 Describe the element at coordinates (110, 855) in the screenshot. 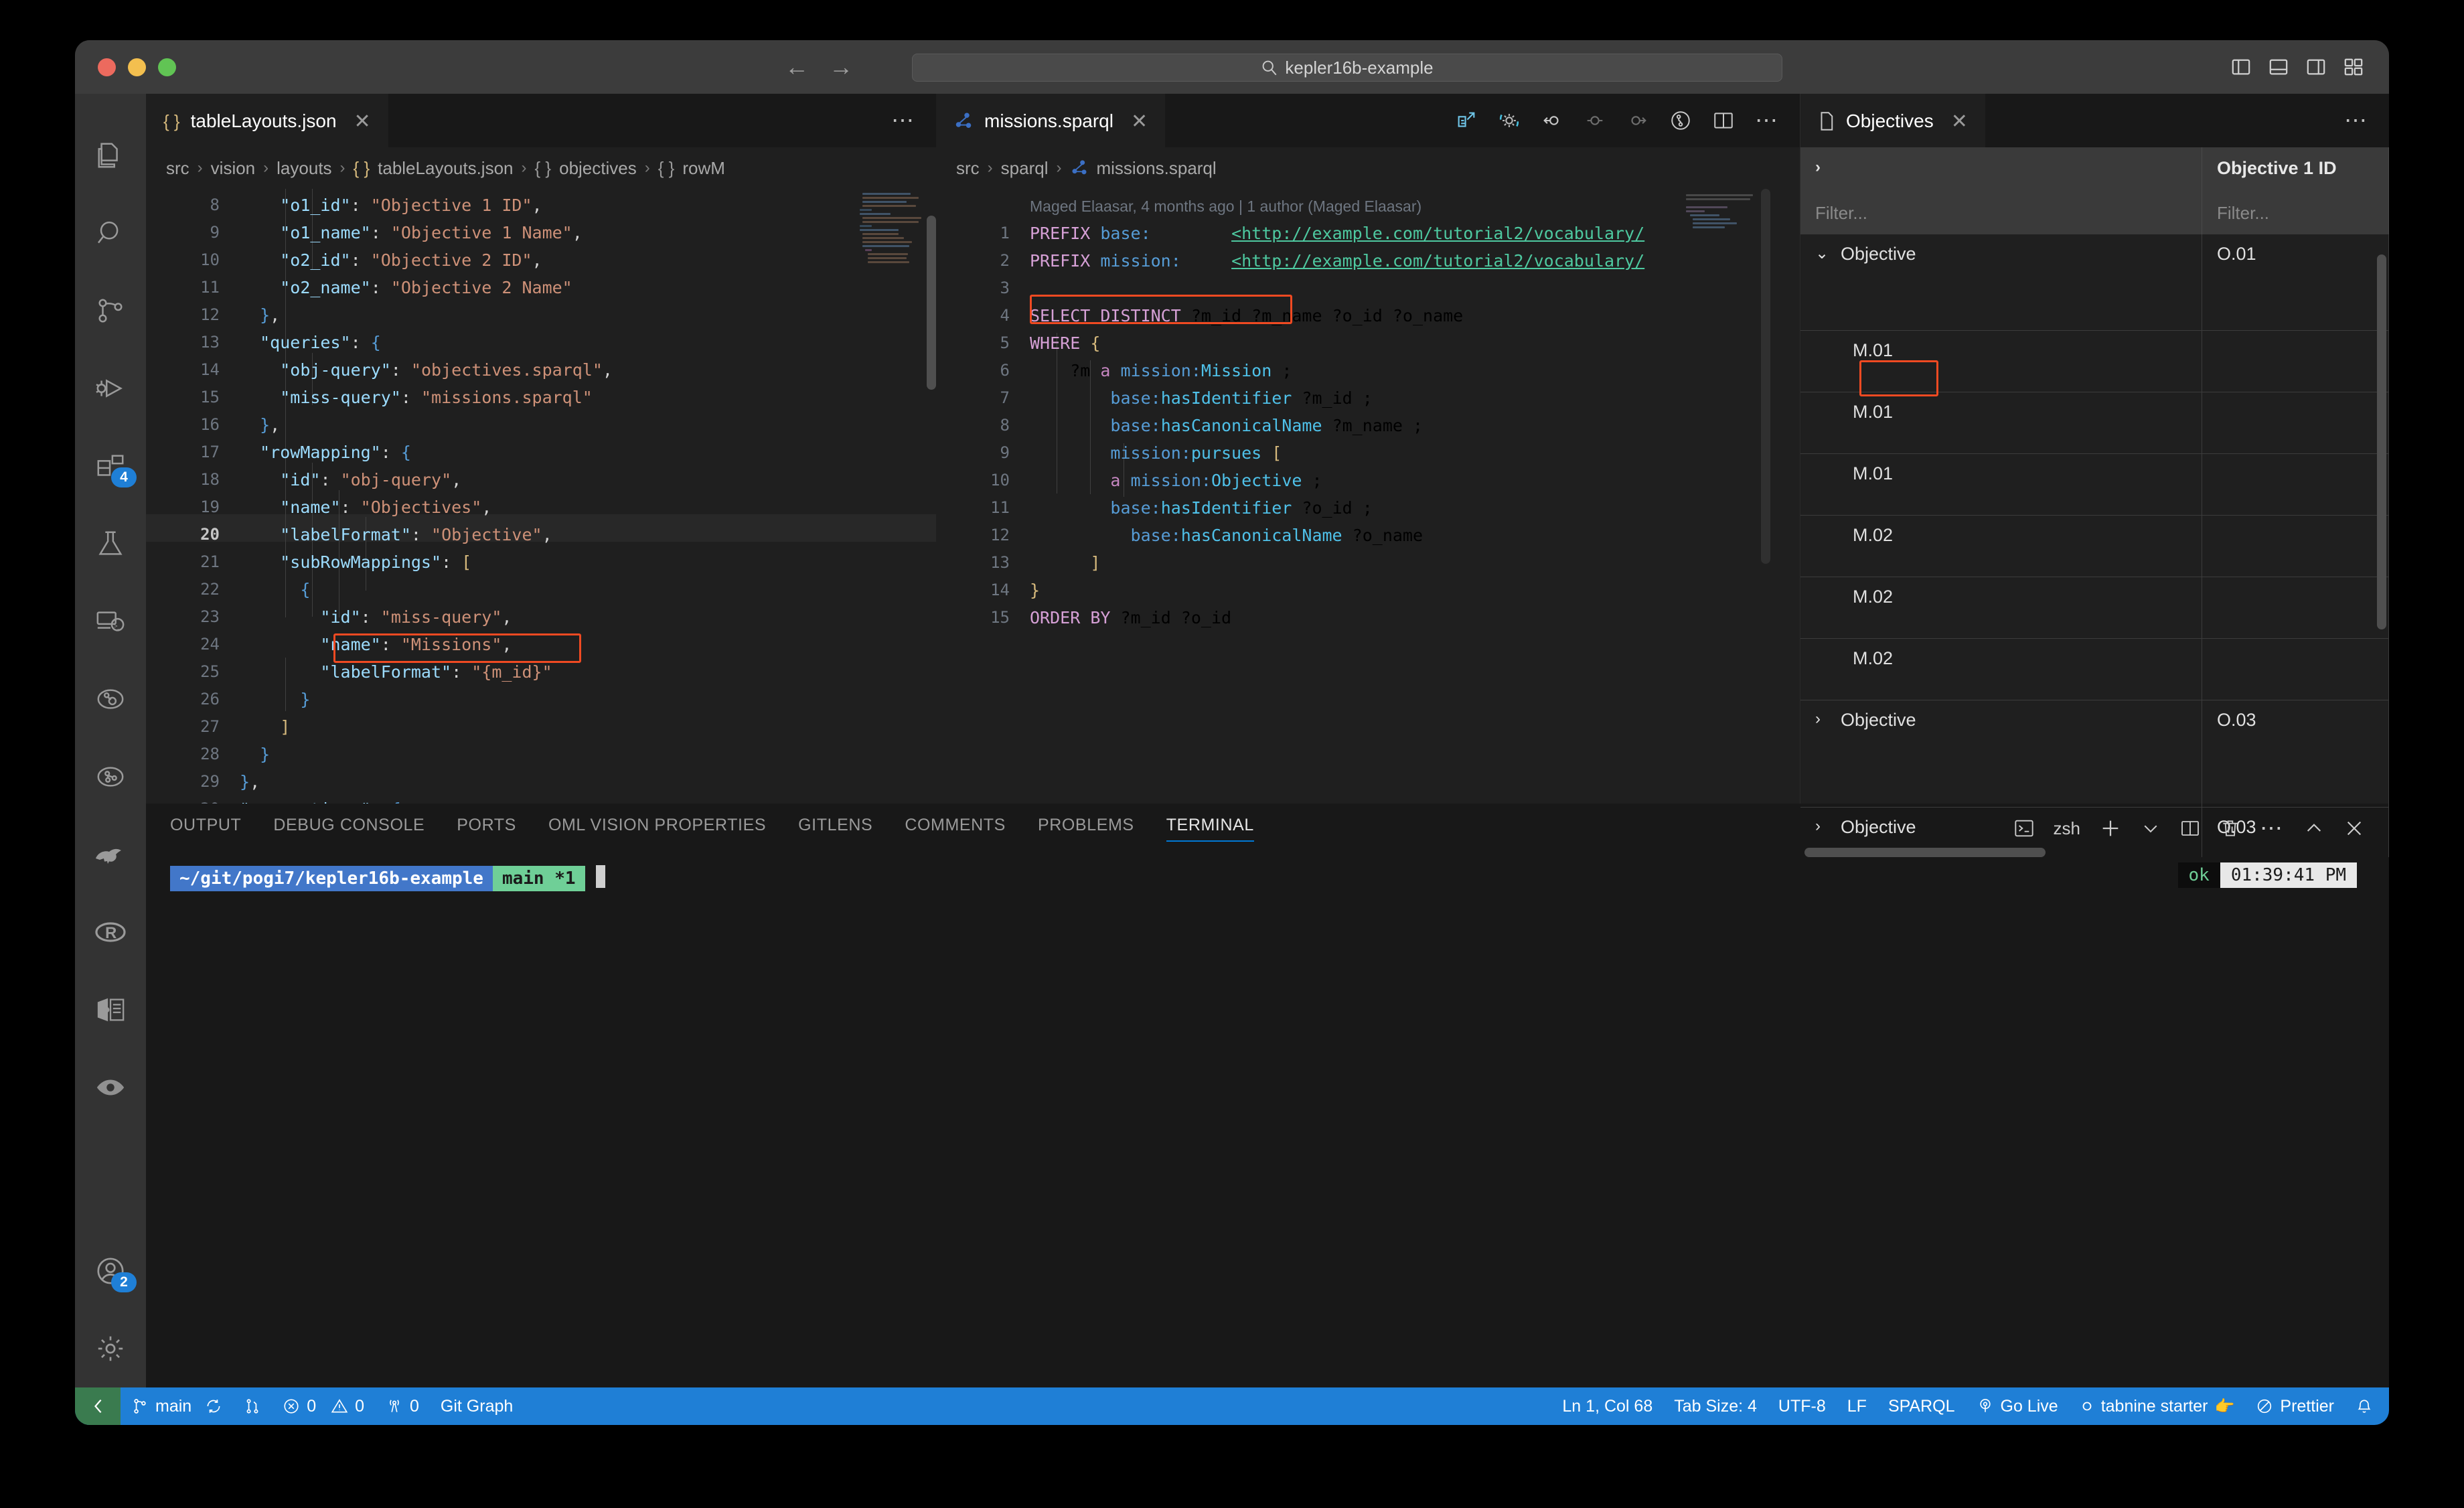

I see `sidebar-item-gradle` at that location.